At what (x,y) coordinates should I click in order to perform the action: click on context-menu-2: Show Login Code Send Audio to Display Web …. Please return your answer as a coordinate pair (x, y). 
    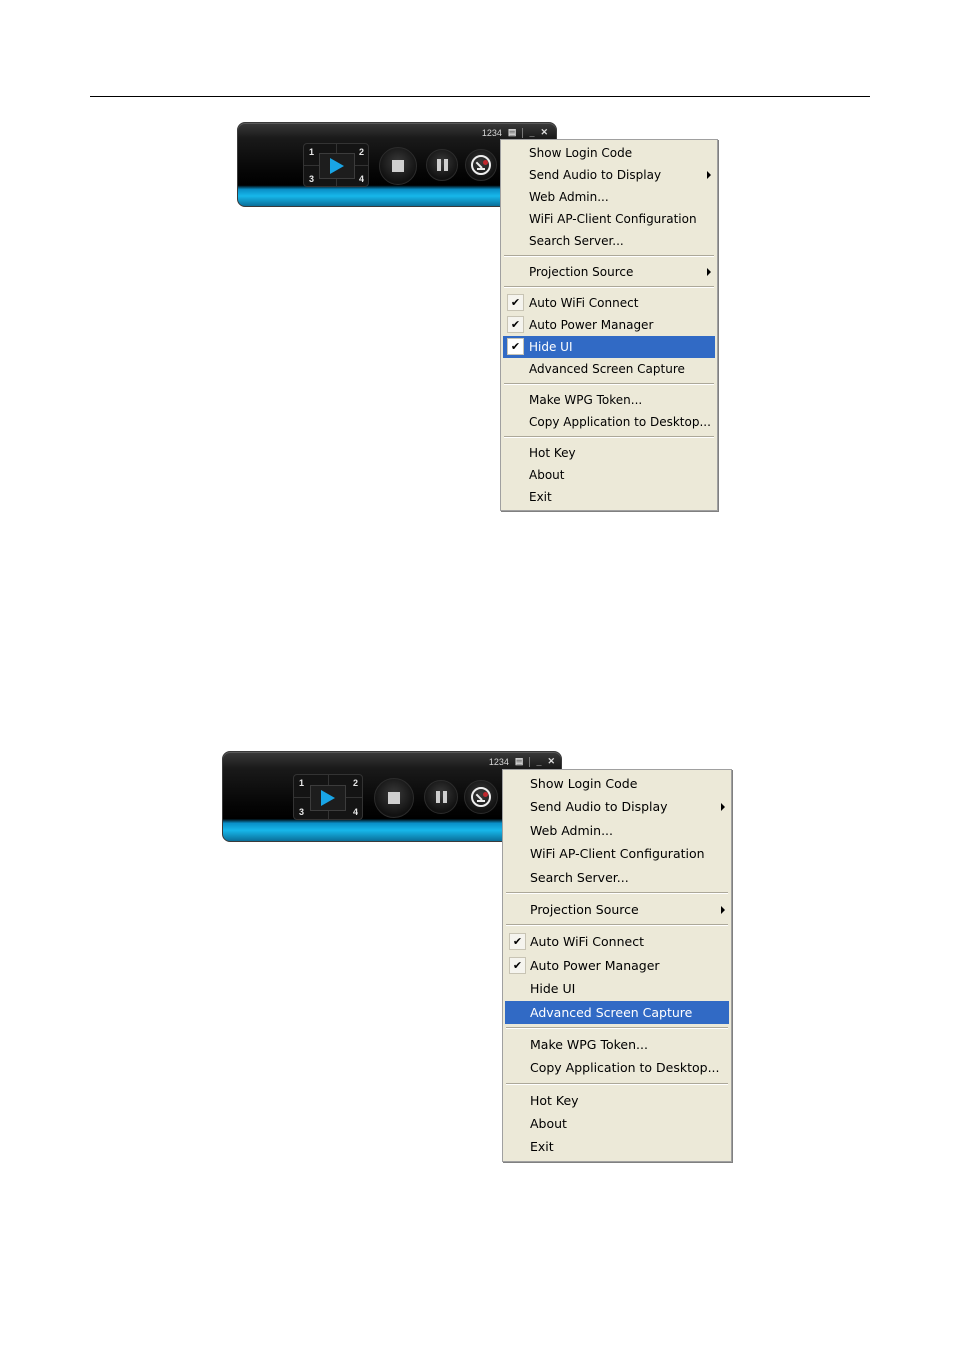
    Looking at the image, I should click on (617, 965).